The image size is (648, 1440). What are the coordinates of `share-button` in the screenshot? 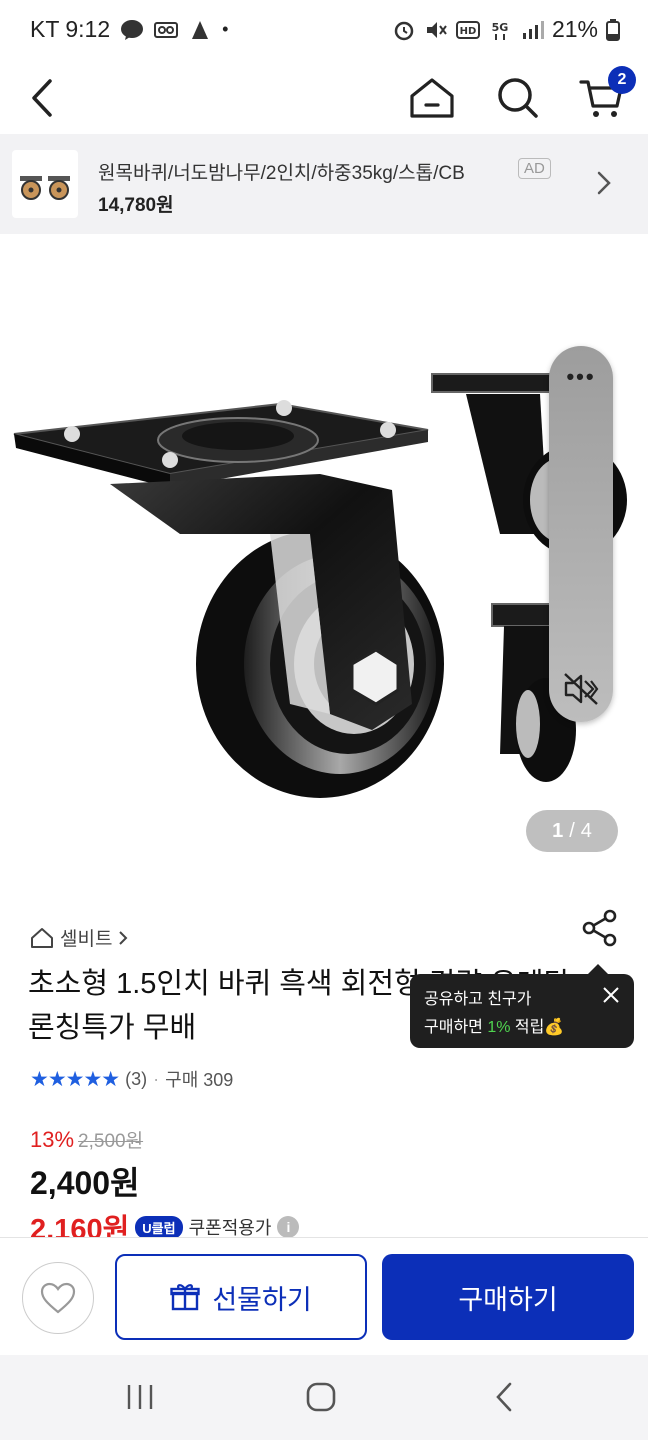 It's located at (600, 928).